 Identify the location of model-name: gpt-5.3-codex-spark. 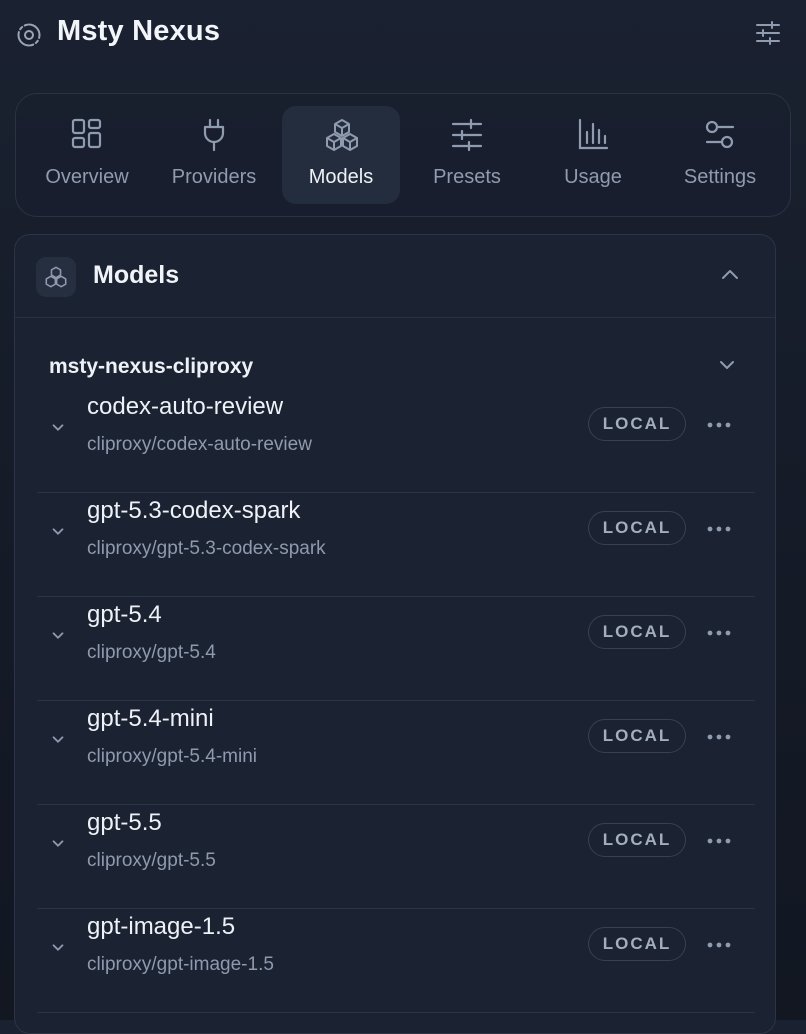
(194, 510).